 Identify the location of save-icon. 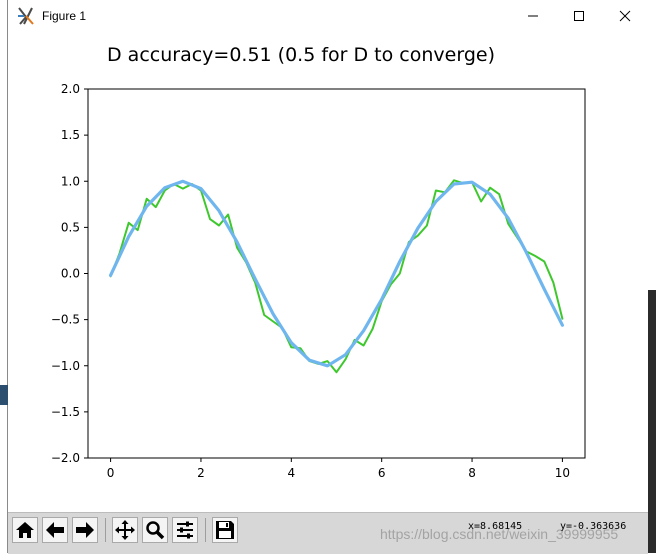
(225, 530).